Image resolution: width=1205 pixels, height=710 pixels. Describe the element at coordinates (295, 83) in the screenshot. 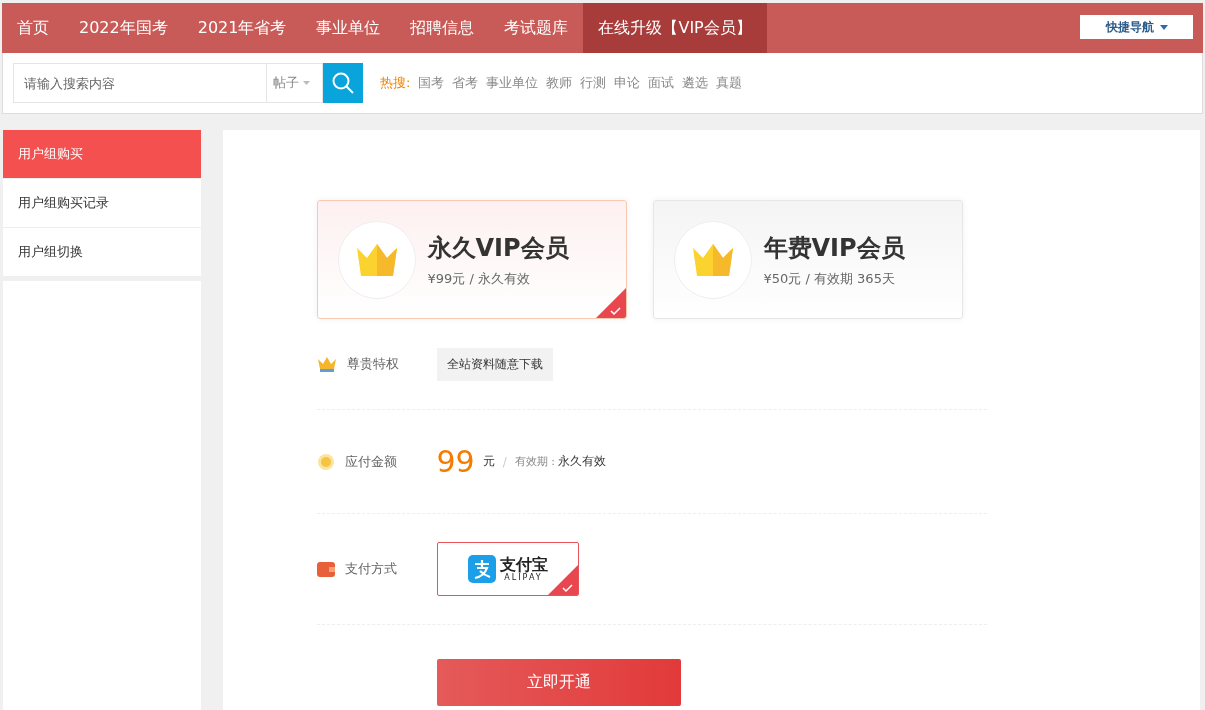

I see `scope-dropdown: 帖子` at that location.